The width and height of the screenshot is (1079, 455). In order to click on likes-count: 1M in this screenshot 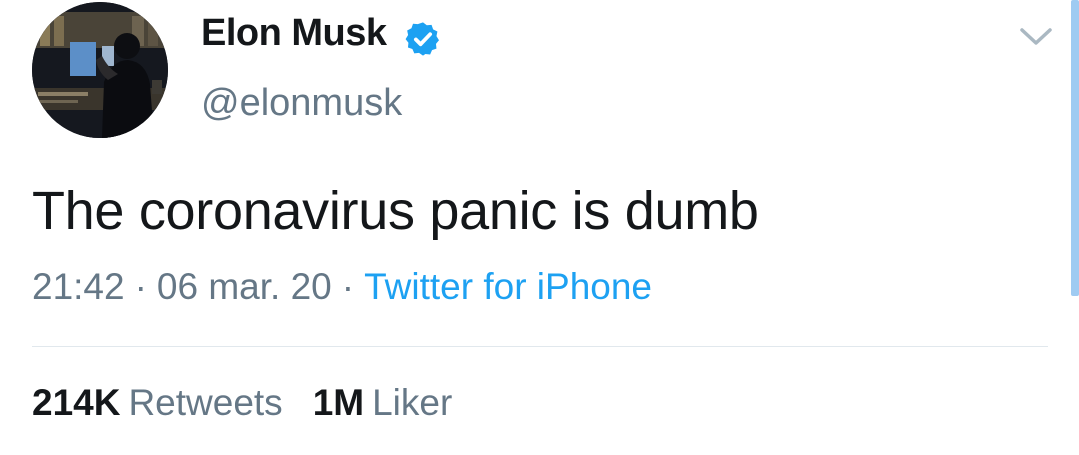, I will do `click(338, 402)`.